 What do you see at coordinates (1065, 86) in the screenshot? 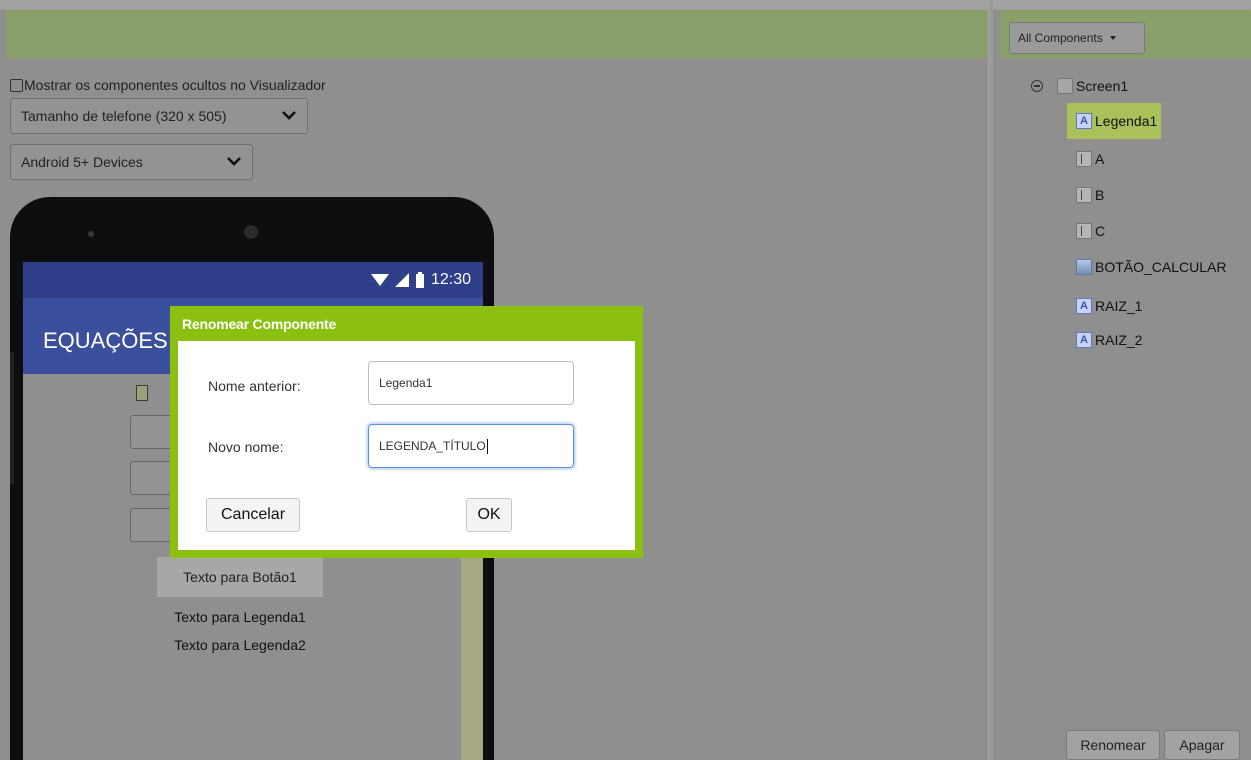
I see `screen-icon` at bounding box center [1065, 86].